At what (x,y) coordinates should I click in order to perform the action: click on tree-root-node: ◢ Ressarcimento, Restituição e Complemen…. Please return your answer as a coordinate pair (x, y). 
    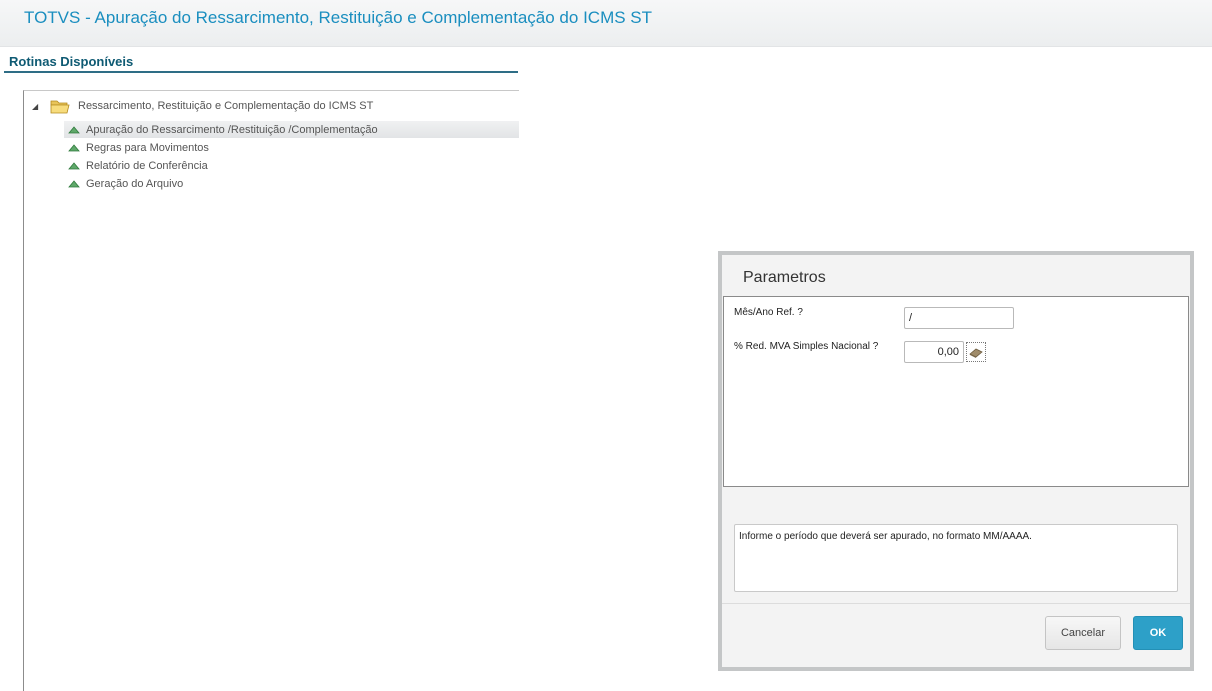
    Looking at the image, I should click on (202, 106).